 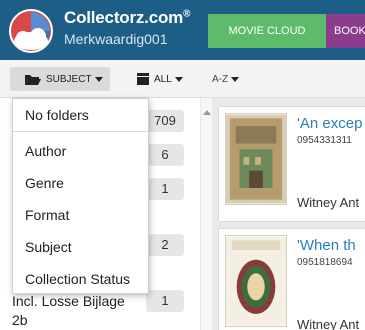 I want to click on menu-item-subject: Subject, so click(x=80, y=247).